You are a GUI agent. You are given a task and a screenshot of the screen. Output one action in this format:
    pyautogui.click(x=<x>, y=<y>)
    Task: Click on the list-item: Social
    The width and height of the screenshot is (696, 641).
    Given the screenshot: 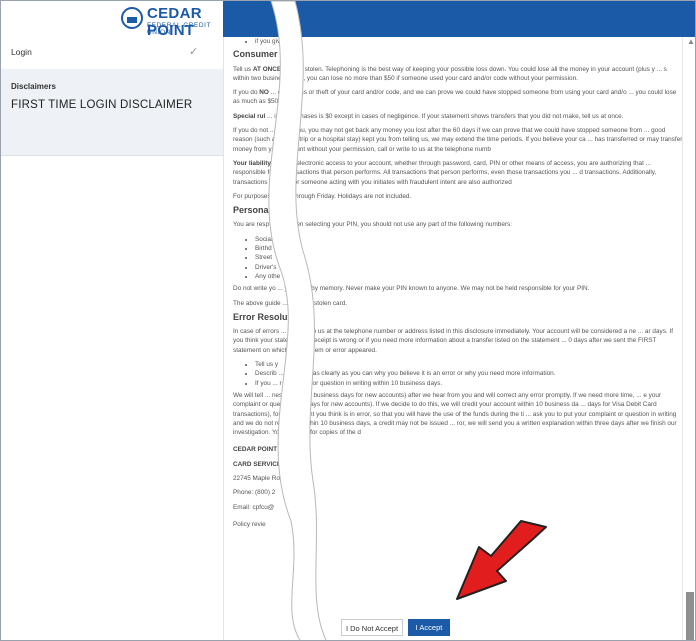 What is the action you would take?
    pyautogui.click(x=469, y=239)
    